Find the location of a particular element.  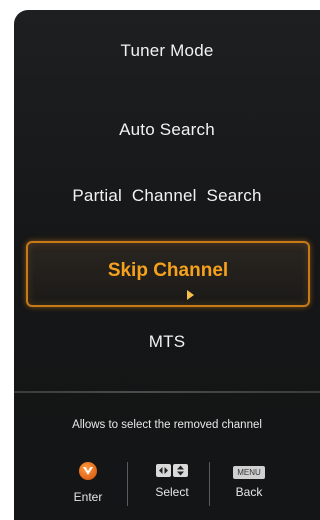

footer-controls: Enter Select MENU Back is located at coordinates (167, 491).